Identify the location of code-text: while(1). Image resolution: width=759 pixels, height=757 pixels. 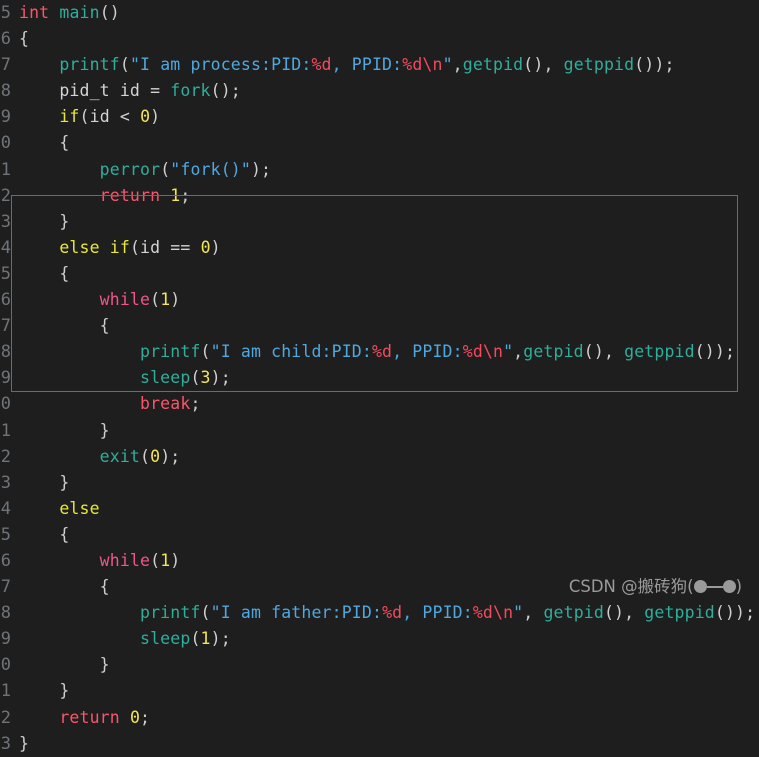
(96, 561).